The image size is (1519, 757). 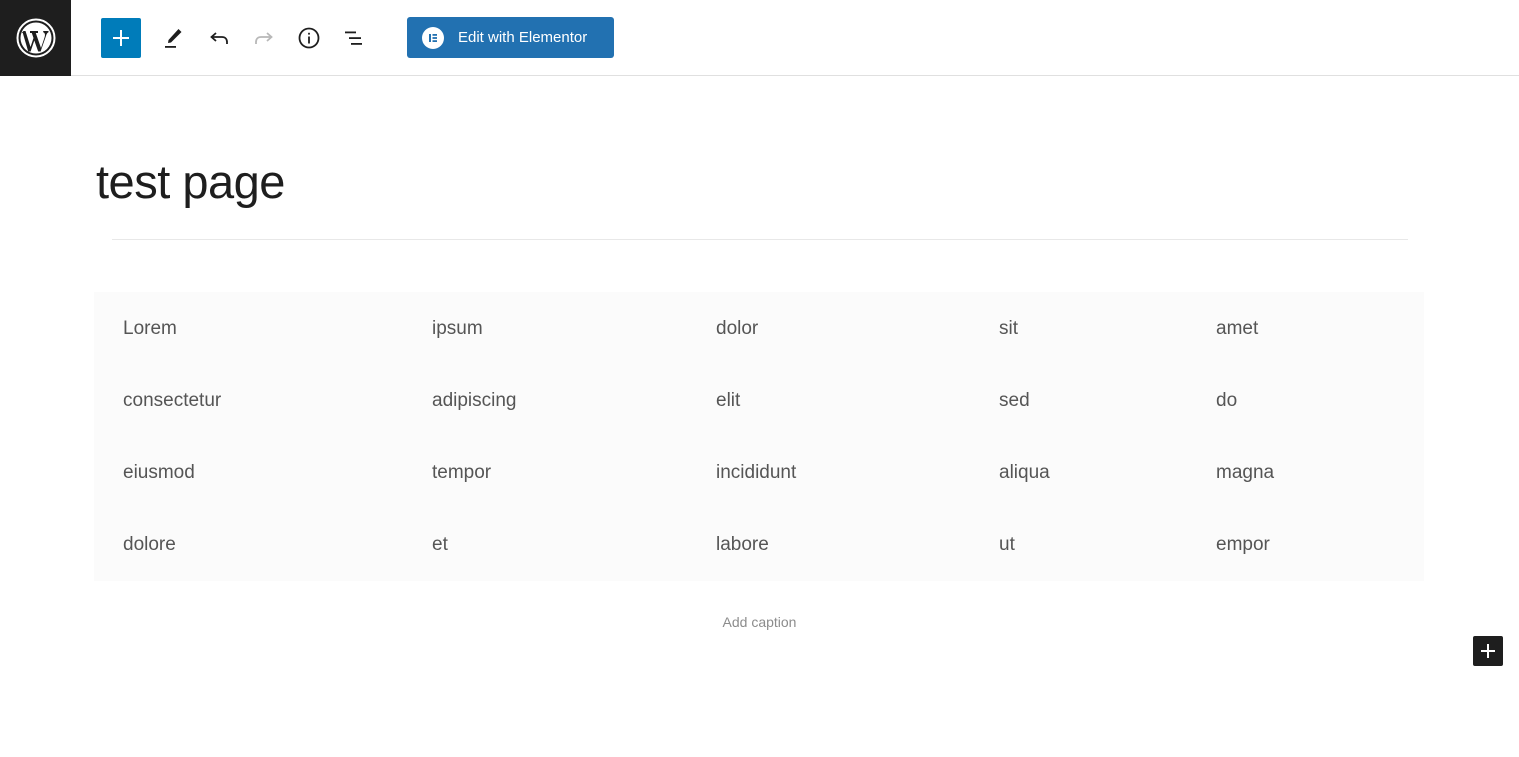 I want to click on tools-button, so click(x=173, y=38).